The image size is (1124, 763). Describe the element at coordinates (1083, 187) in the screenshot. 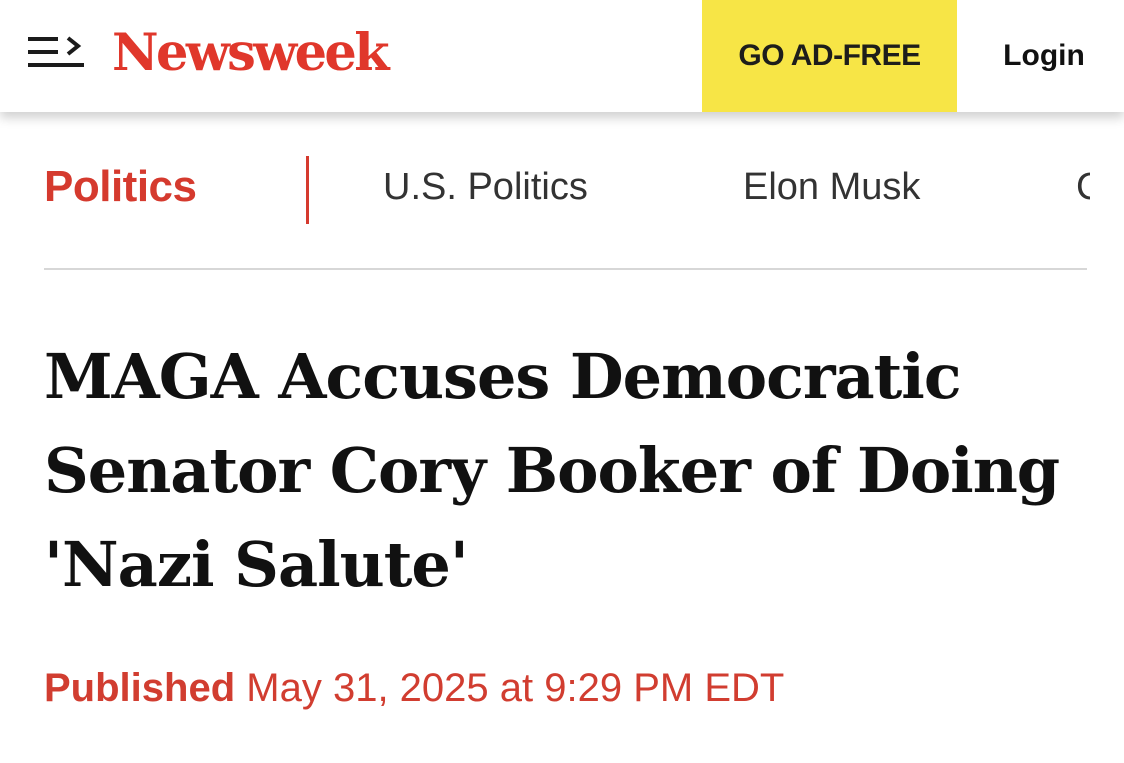

I see `nav-link-truncated: C` at that location.